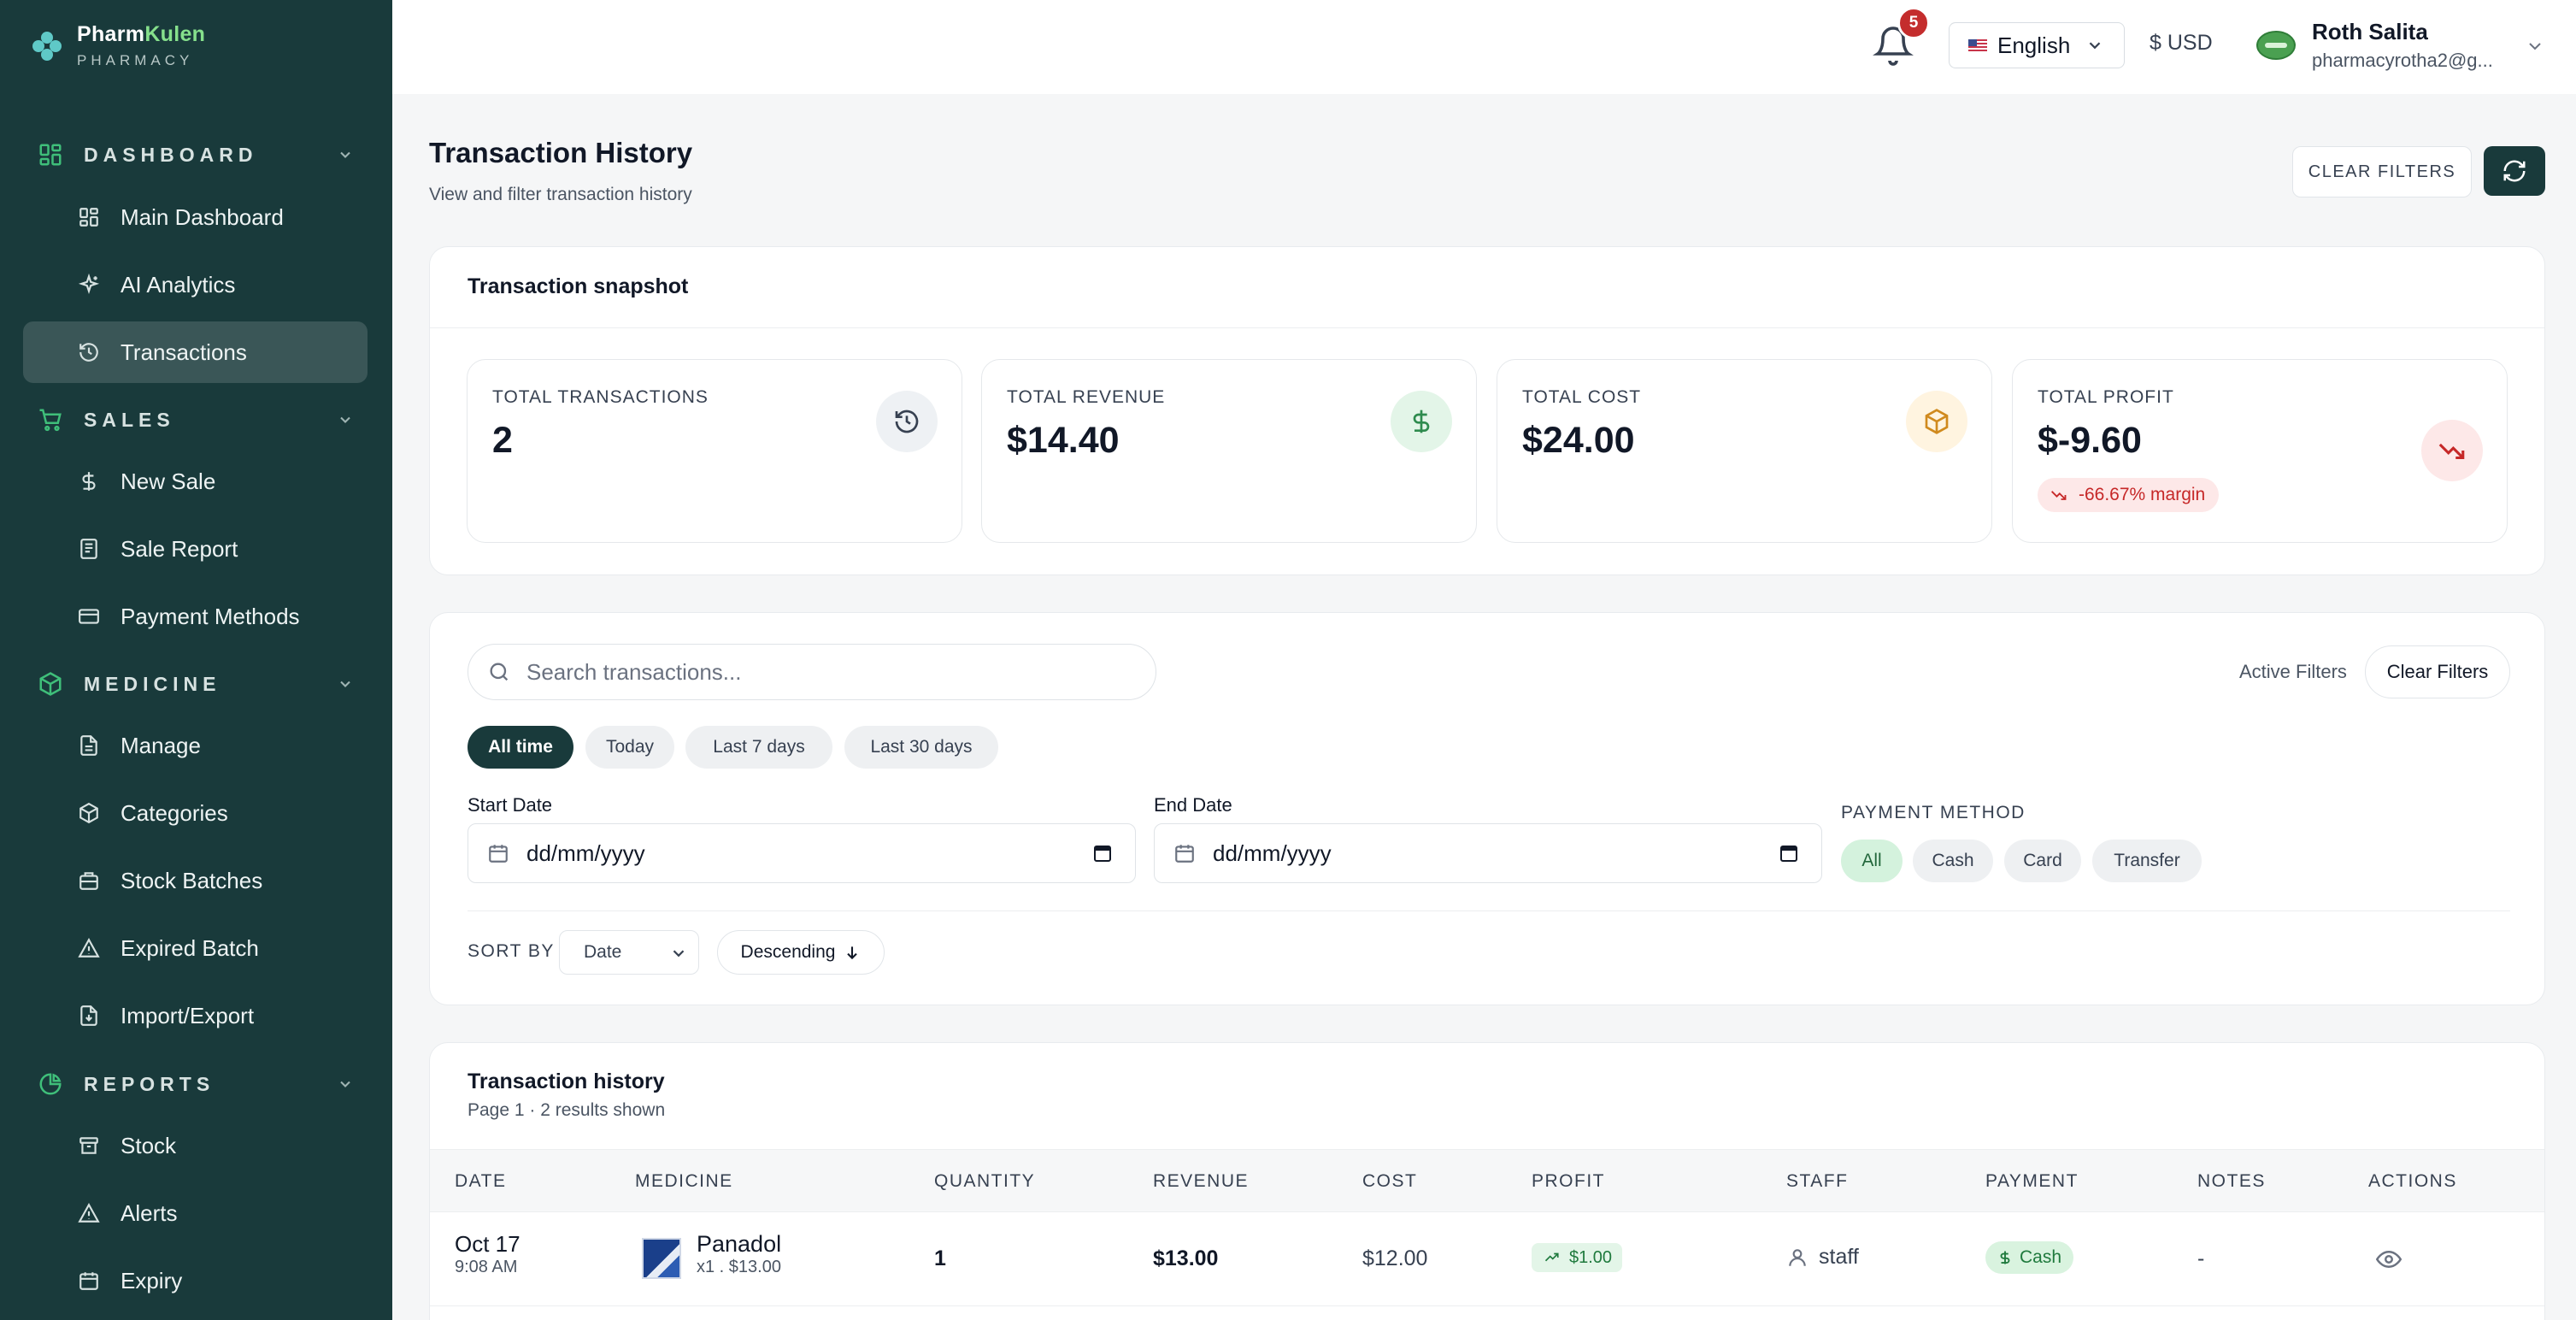 Image resolution: width=2576 pixels, height=1320 pixels. I want to click on notes-cell: -, so click(2201, 1258).